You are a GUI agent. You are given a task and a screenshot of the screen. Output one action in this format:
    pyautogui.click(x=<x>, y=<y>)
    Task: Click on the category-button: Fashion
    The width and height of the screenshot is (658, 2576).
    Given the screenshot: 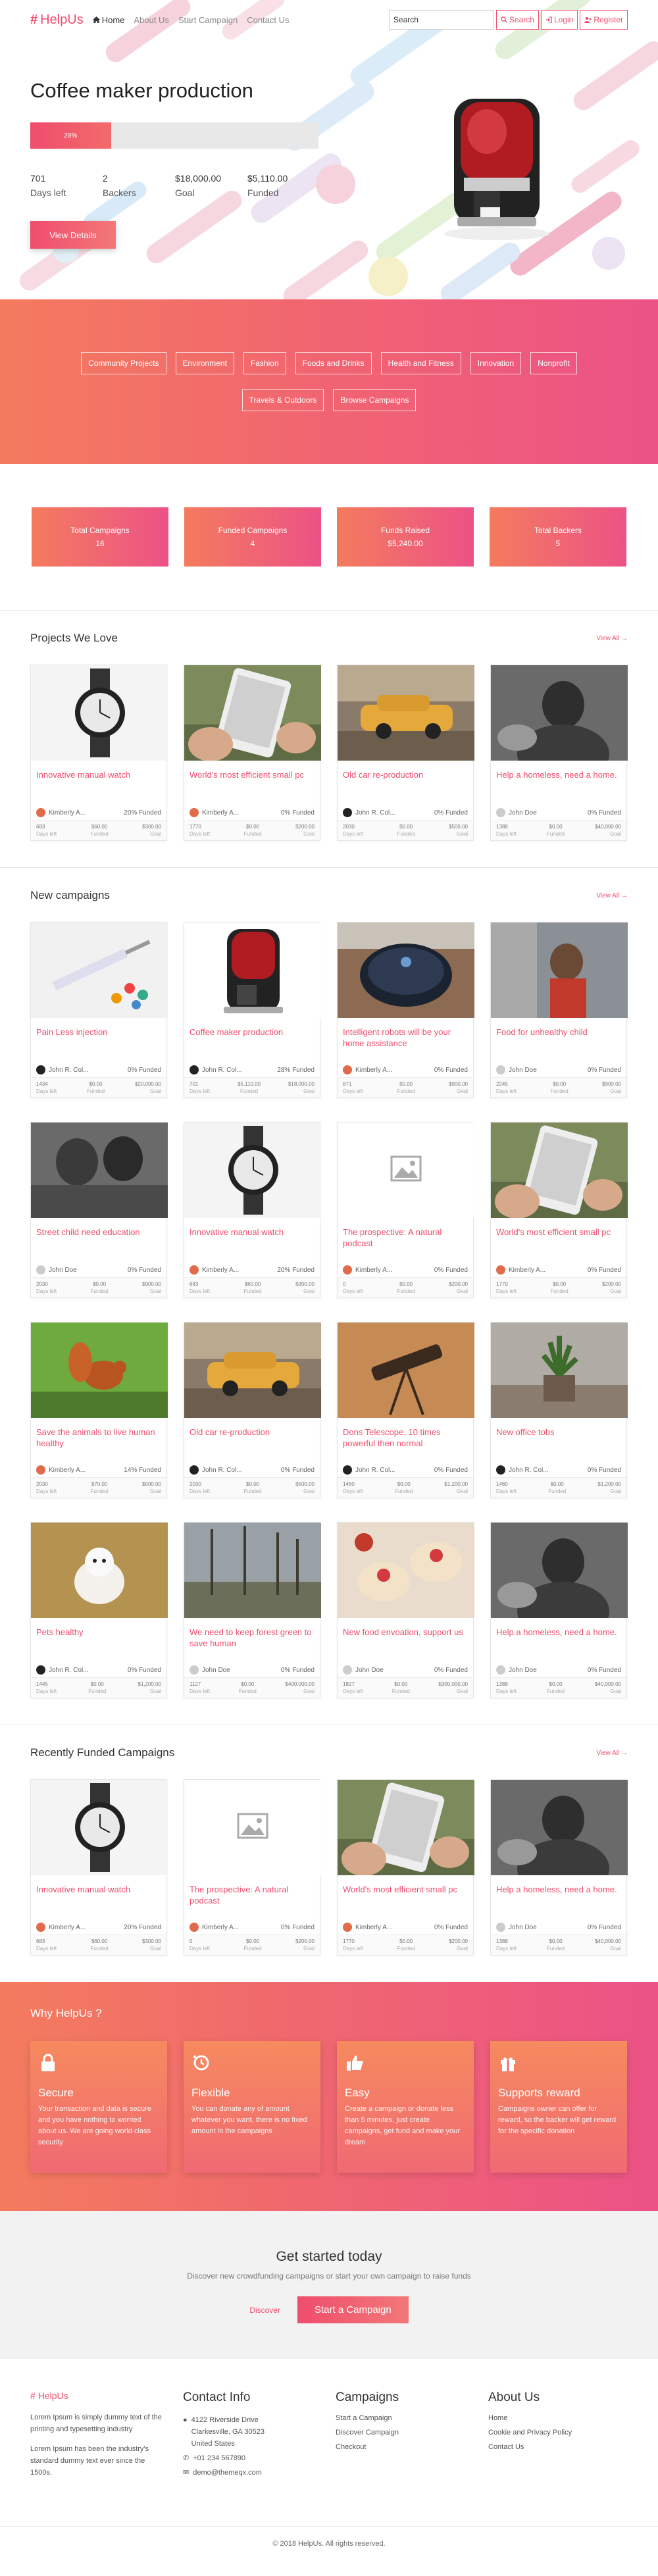 What is the action you would take?
    pyautogui.click(x=265, y=363)
    